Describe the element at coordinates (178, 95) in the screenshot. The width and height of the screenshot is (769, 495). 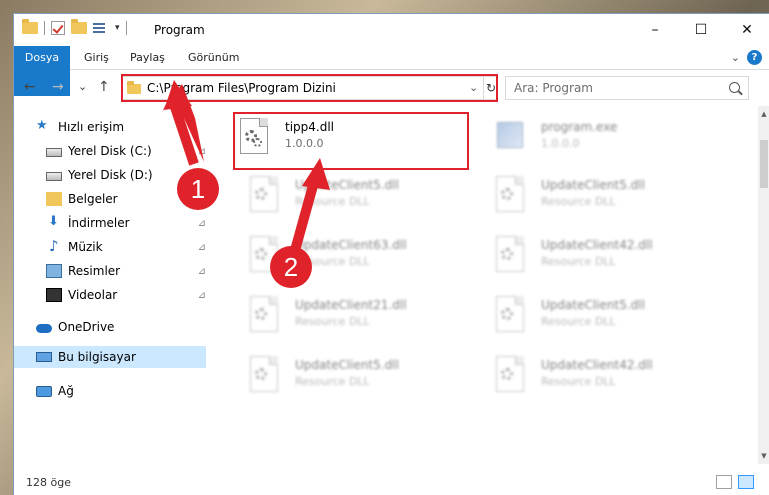
I see `arrow-1-tip` at that location.